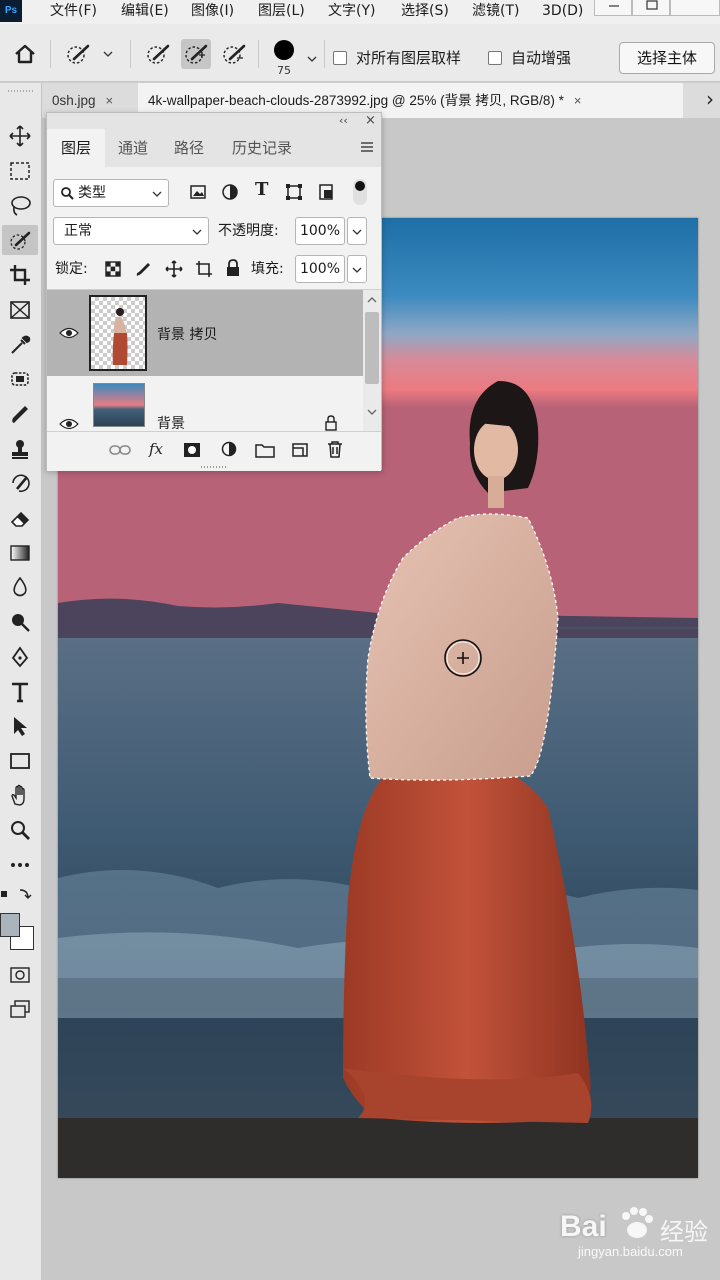  What do you see at coordinates (370, 121) in the screenshot?
I see `close-panel-icon: ×` at bounding box center [370, 121].